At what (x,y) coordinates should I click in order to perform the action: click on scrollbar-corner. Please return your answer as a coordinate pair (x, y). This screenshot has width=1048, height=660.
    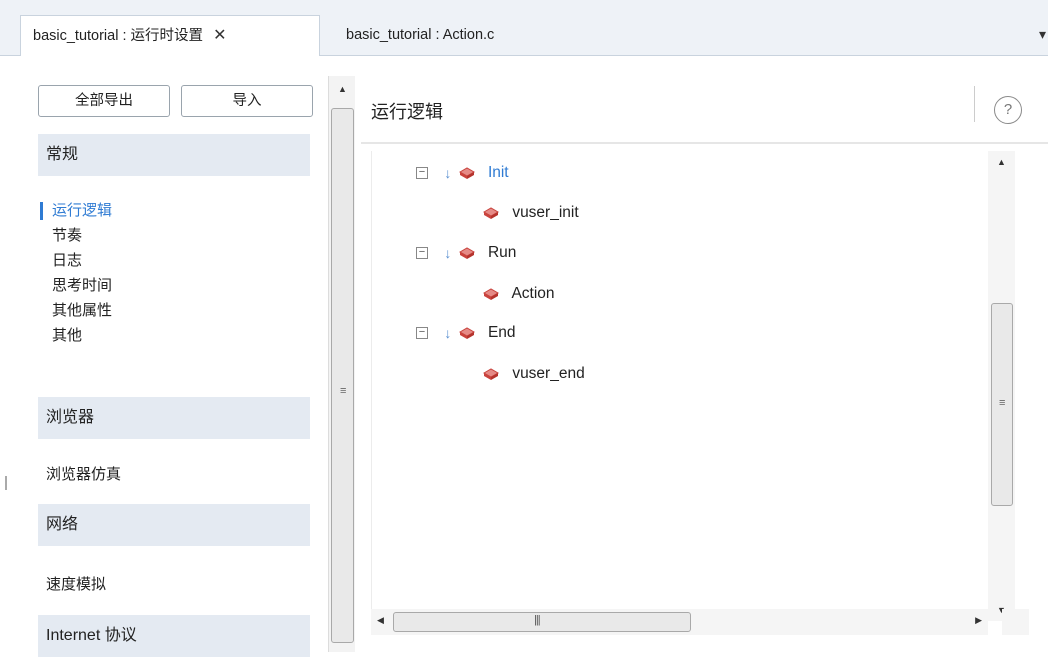
    Looking at the image, I should click on (1015, 622).